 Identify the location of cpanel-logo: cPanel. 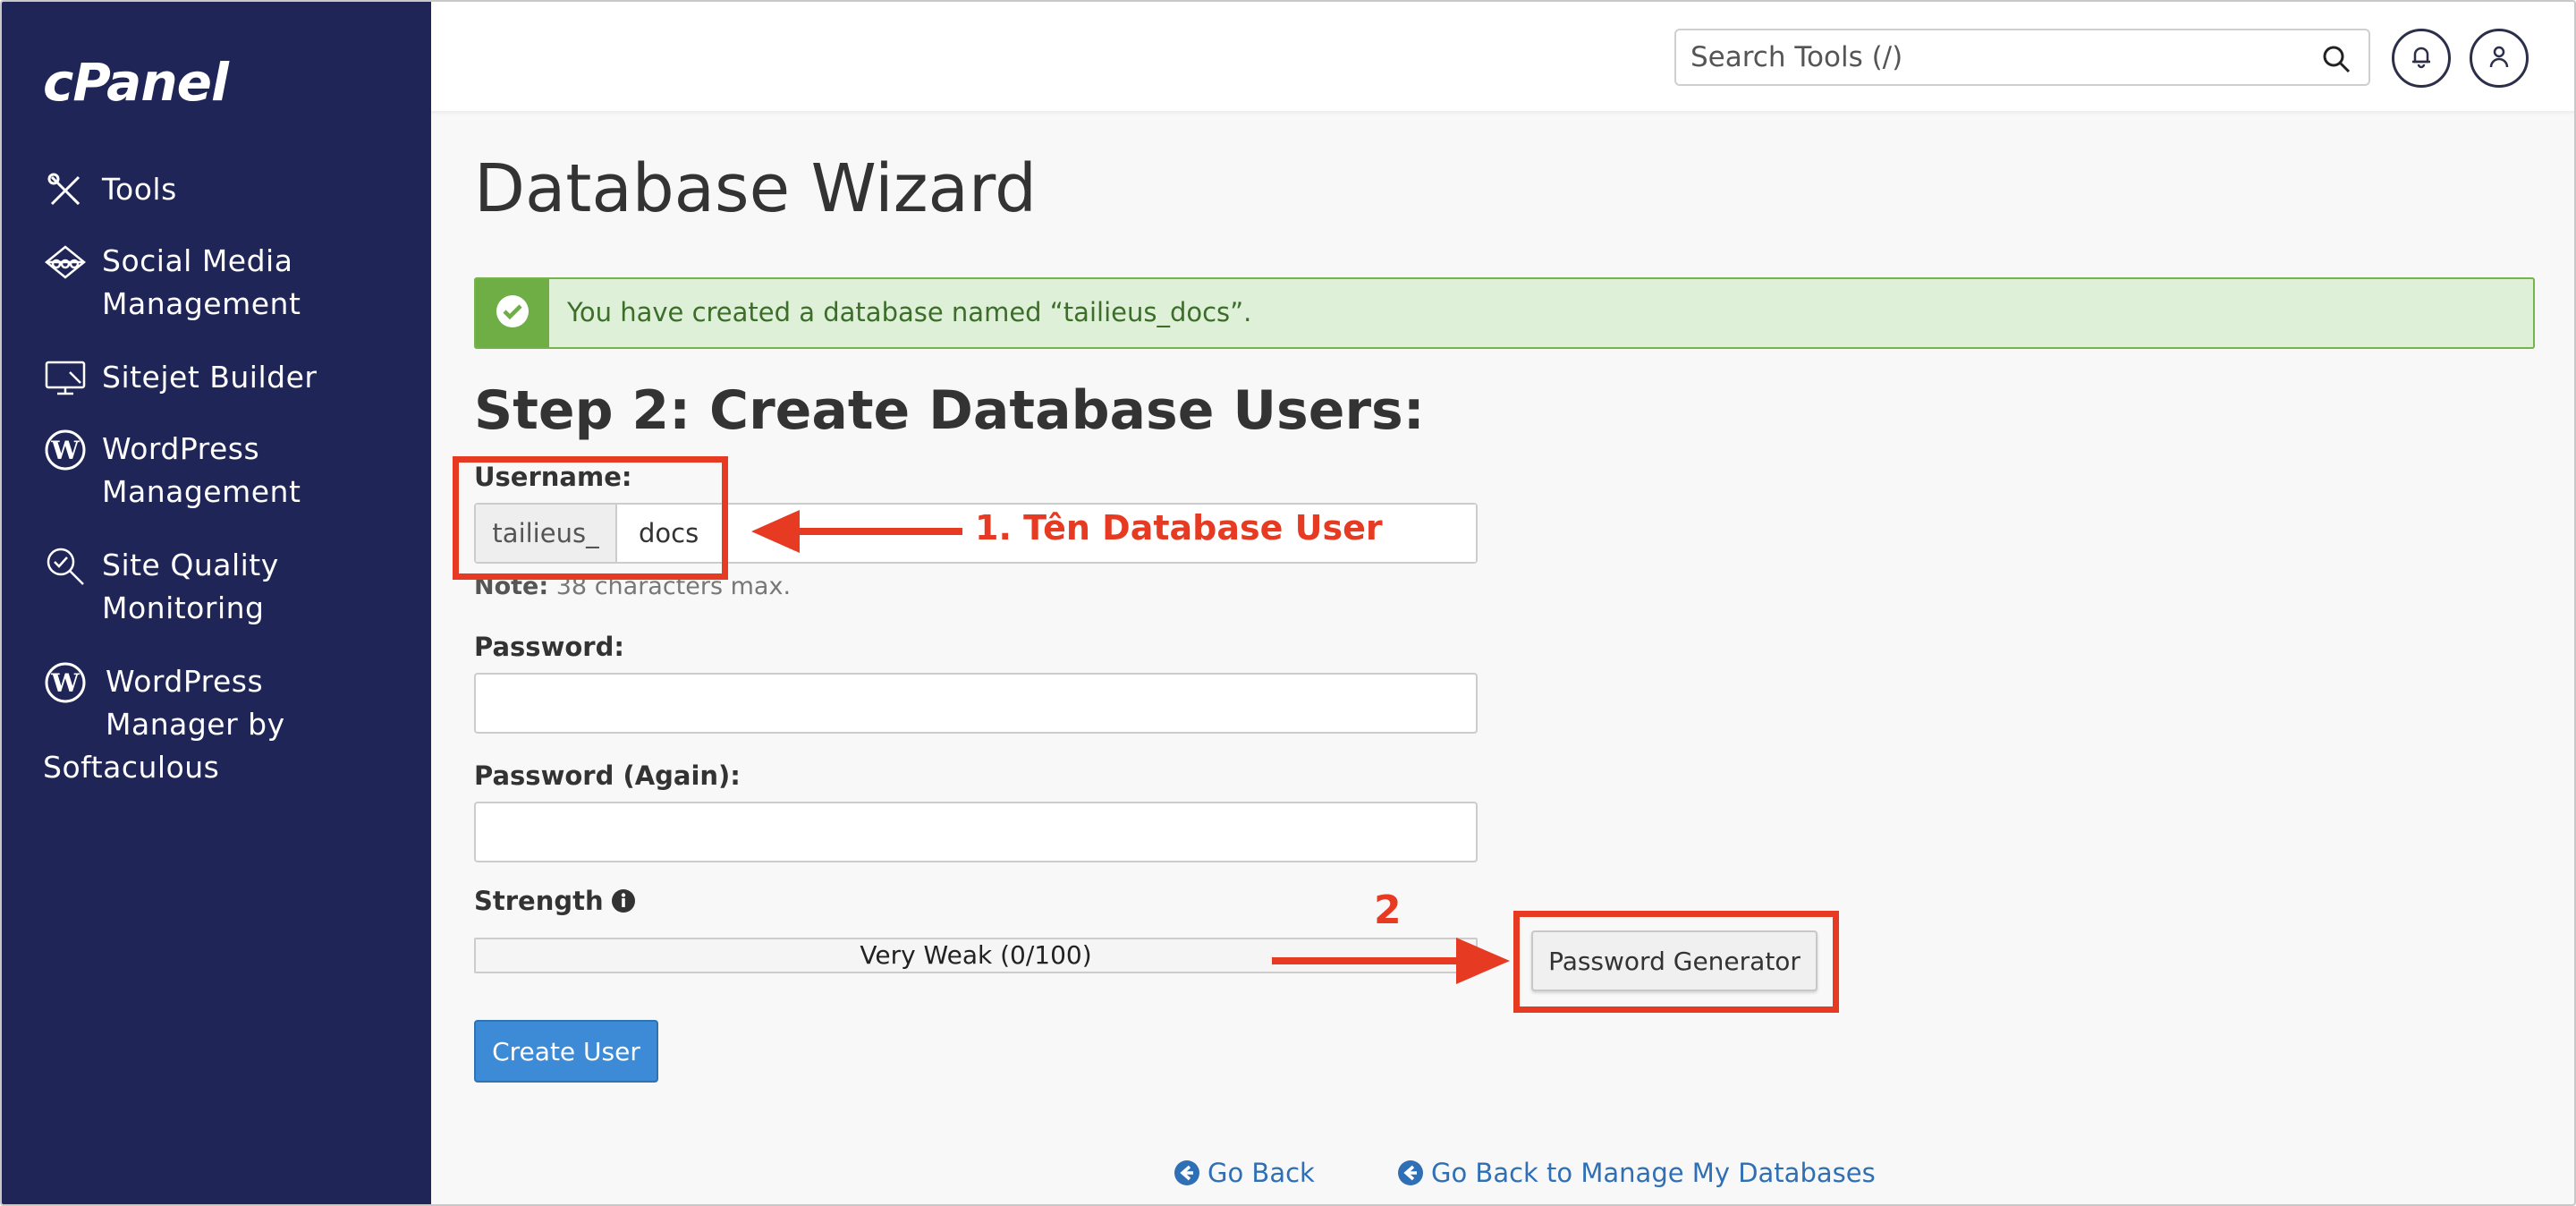
(136, 82).